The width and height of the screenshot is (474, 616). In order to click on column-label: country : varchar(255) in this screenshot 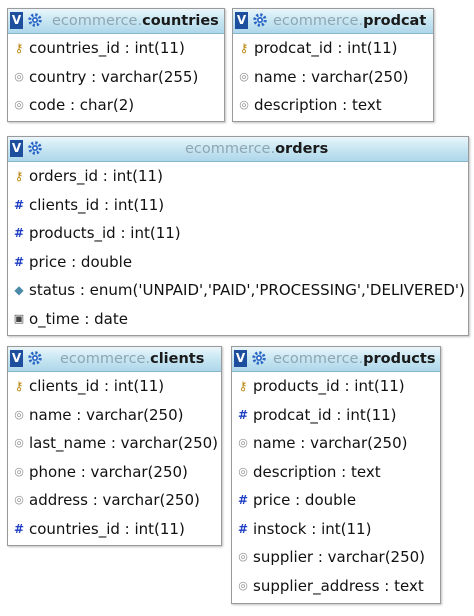, I will do `click(114, 76)`.